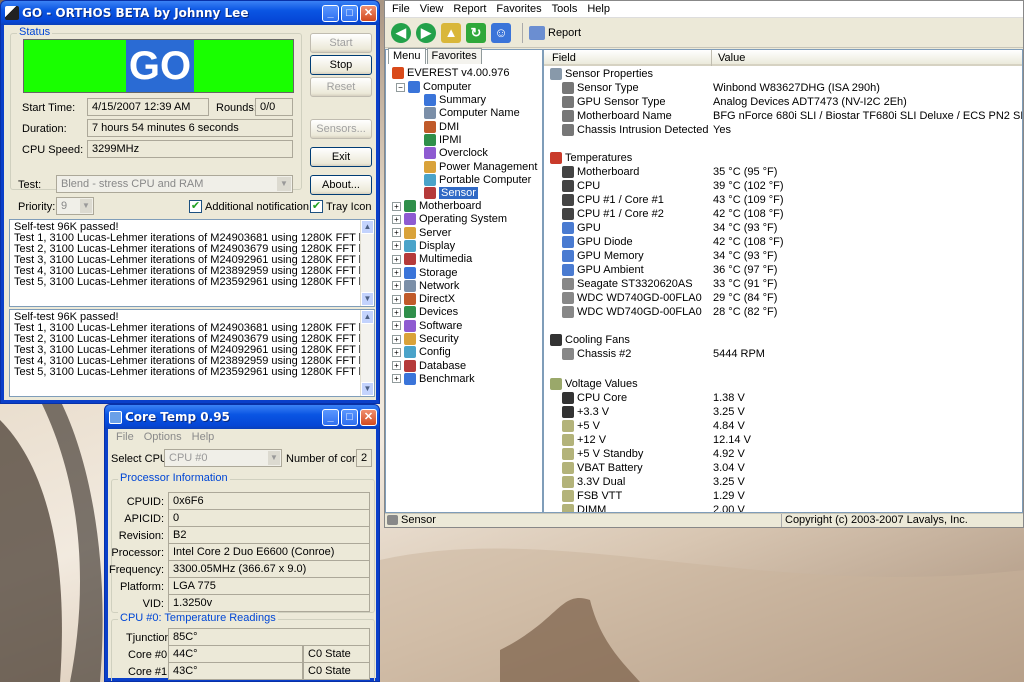 The image size is (1024, 682). What do you see at coordinates (433, 87) in the screenshot?
I see `tree-computer: − Computer` at bounding box center [433, 87].